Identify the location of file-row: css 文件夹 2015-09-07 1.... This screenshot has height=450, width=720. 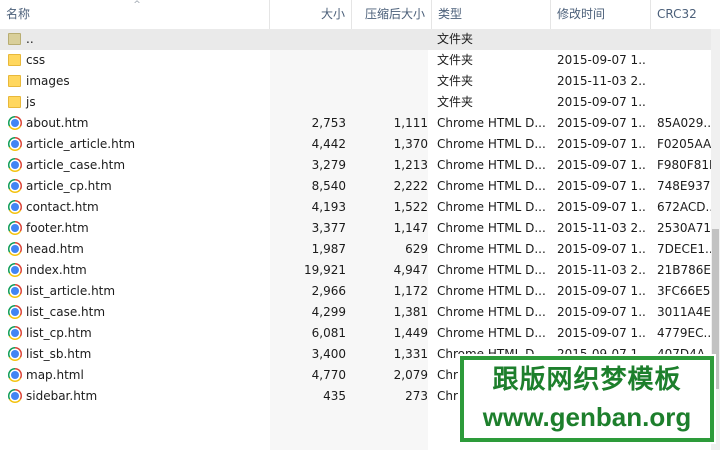
(360, 60).